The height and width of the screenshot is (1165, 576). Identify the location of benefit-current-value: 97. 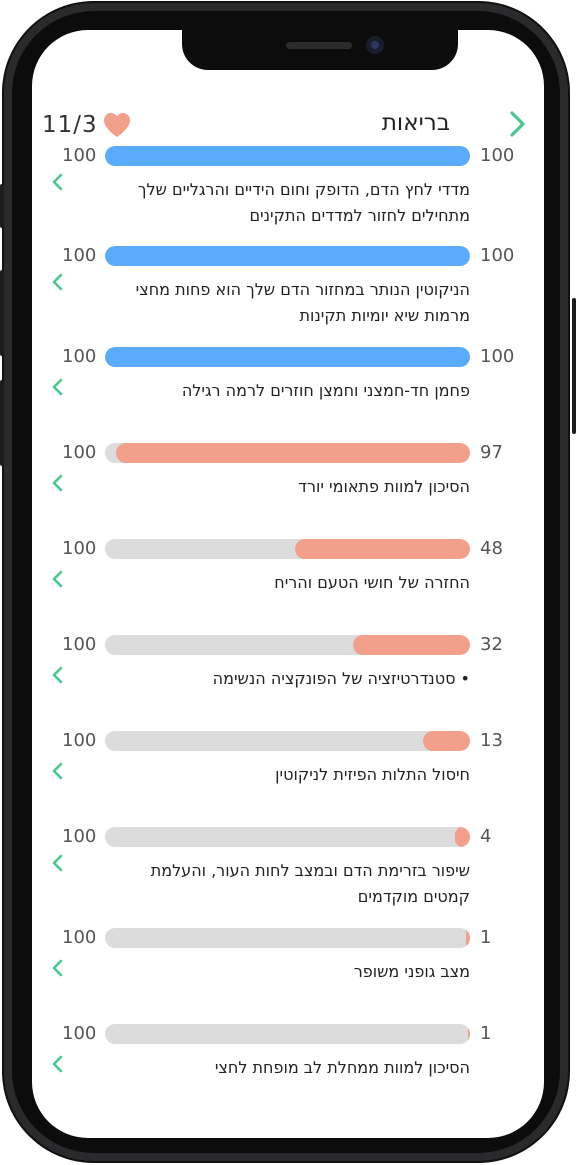
(491, 452).